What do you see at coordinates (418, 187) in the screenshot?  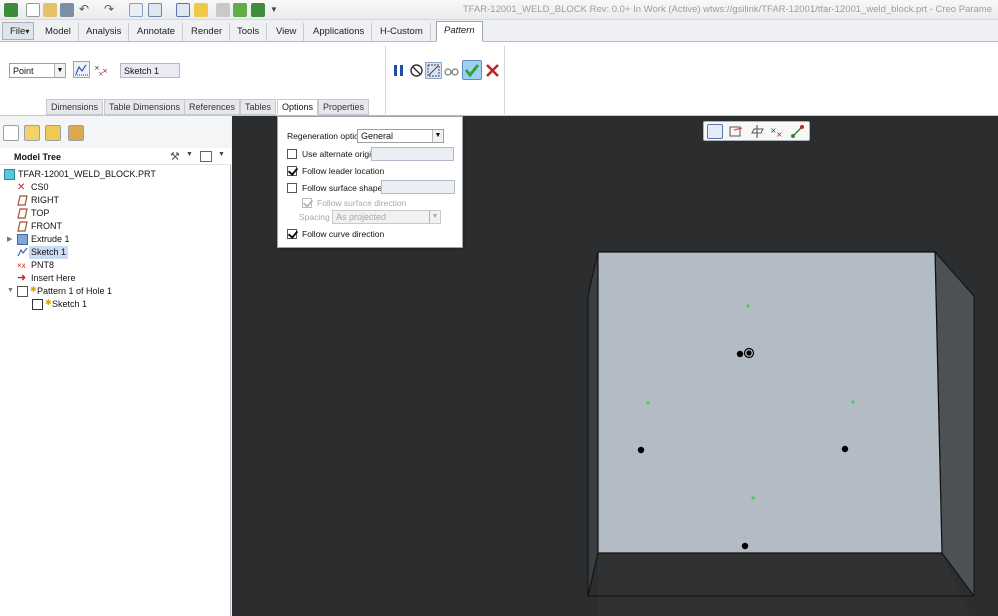 I see `surface-shape-collector` at bounding box center [418, 187].